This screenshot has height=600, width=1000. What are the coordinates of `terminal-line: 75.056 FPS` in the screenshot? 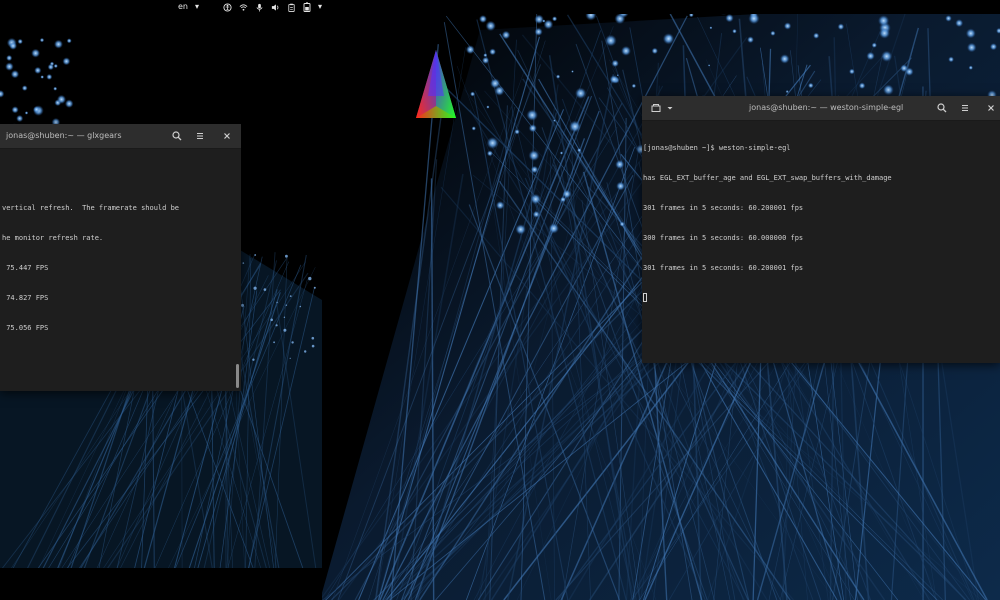 It's located at (25, 328).